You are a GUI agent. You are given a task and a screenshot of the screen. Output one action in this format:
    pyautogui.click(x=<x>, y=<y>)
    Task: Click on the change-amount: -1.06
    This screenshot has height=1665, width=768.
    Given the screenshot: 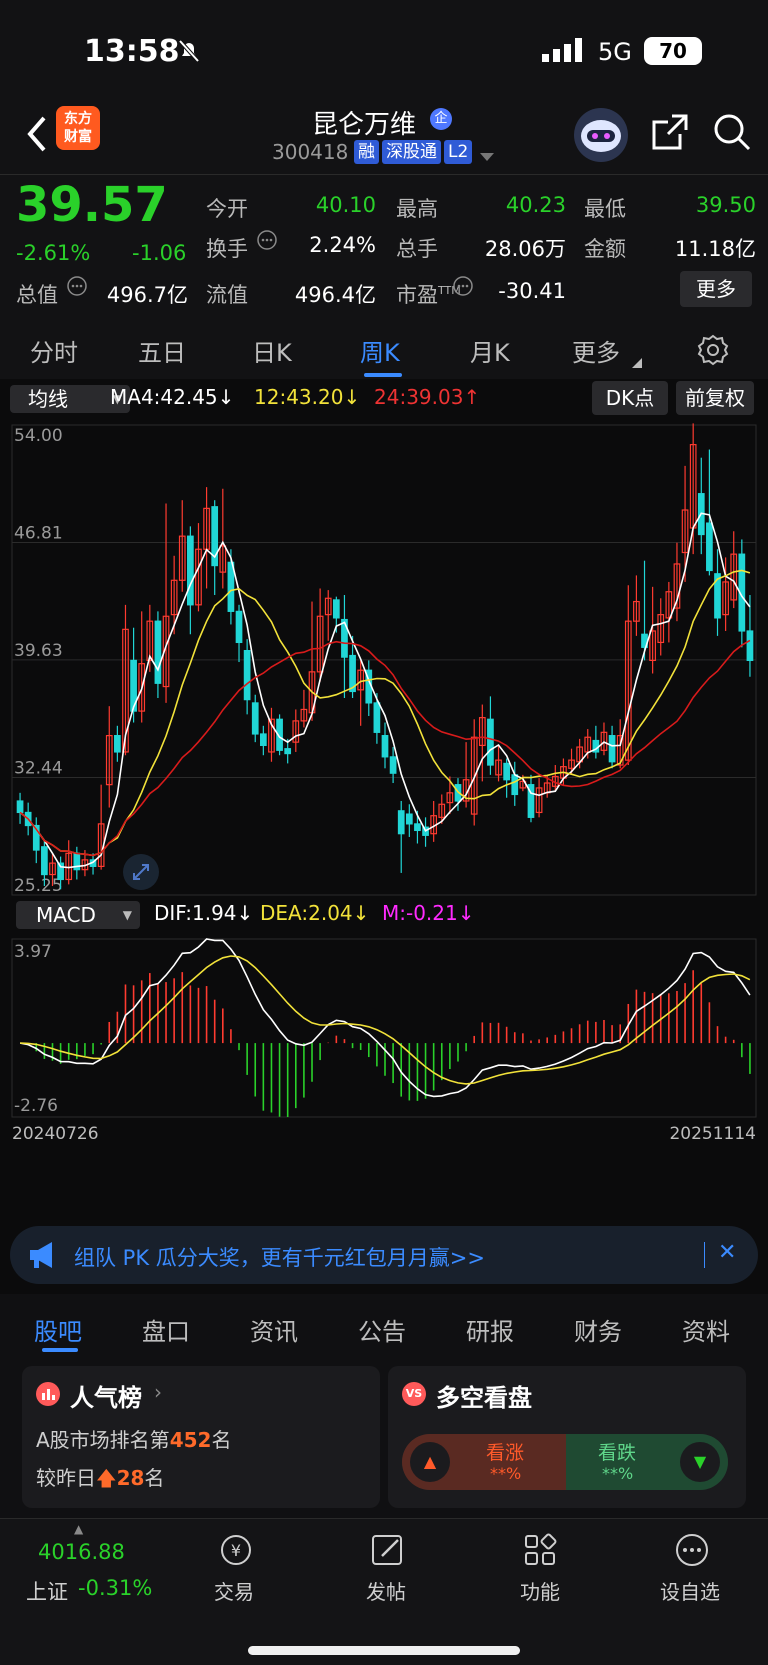 What is the action you would take?
    pyautogui.click(x=159, y=253)
    